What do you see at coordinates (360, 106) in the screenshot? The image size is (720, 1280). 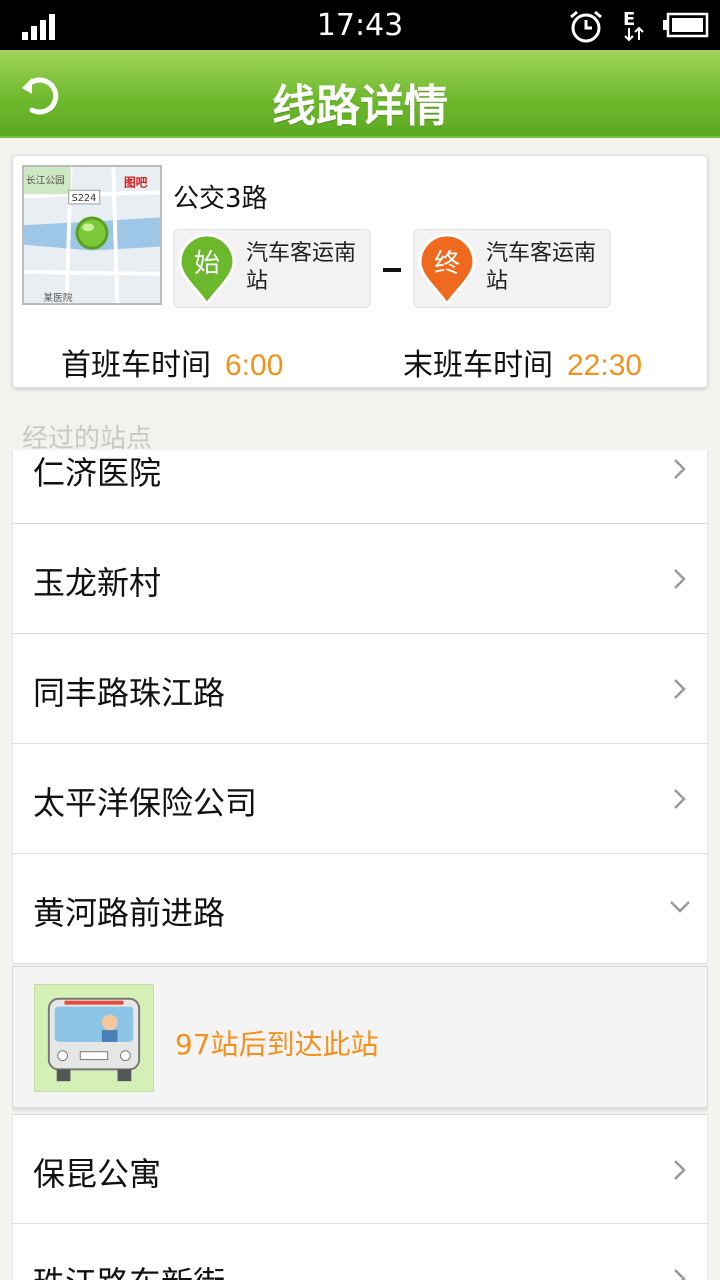 I see `page-title: 线路详情` at bounding box center [360, 106].